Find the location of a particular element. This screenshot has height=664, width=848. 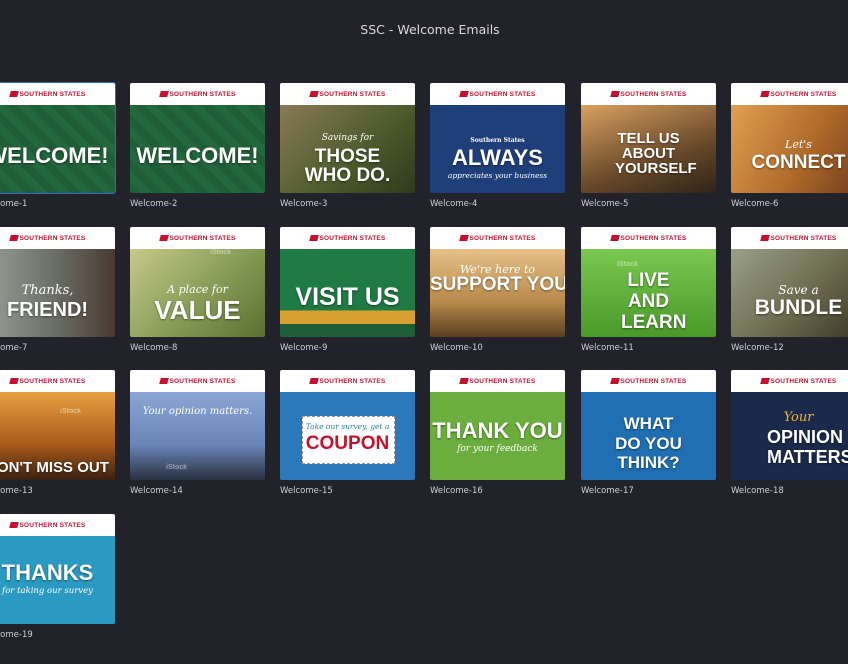

headline: BUNDLE is located at coordinates (798, 307).